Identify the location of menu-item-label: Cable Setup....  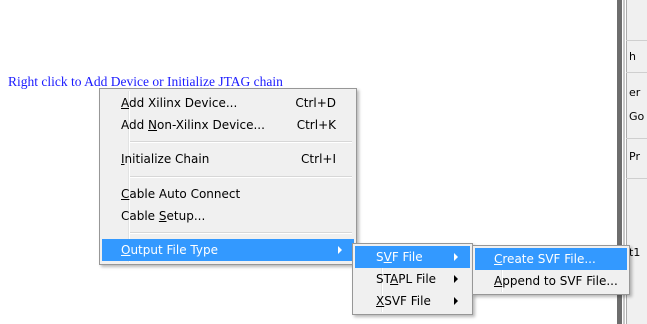
(163, 216).